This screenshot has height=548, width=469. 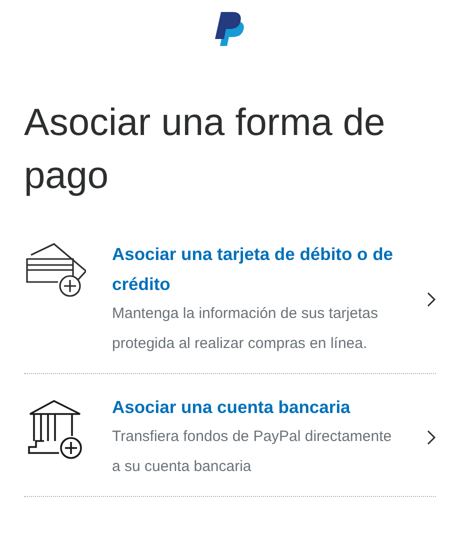 What do you see at coordinates (205, 150) in the screenshot?
I see `page-title: Asociar una forma de pago` at bounding box center [205, 150].